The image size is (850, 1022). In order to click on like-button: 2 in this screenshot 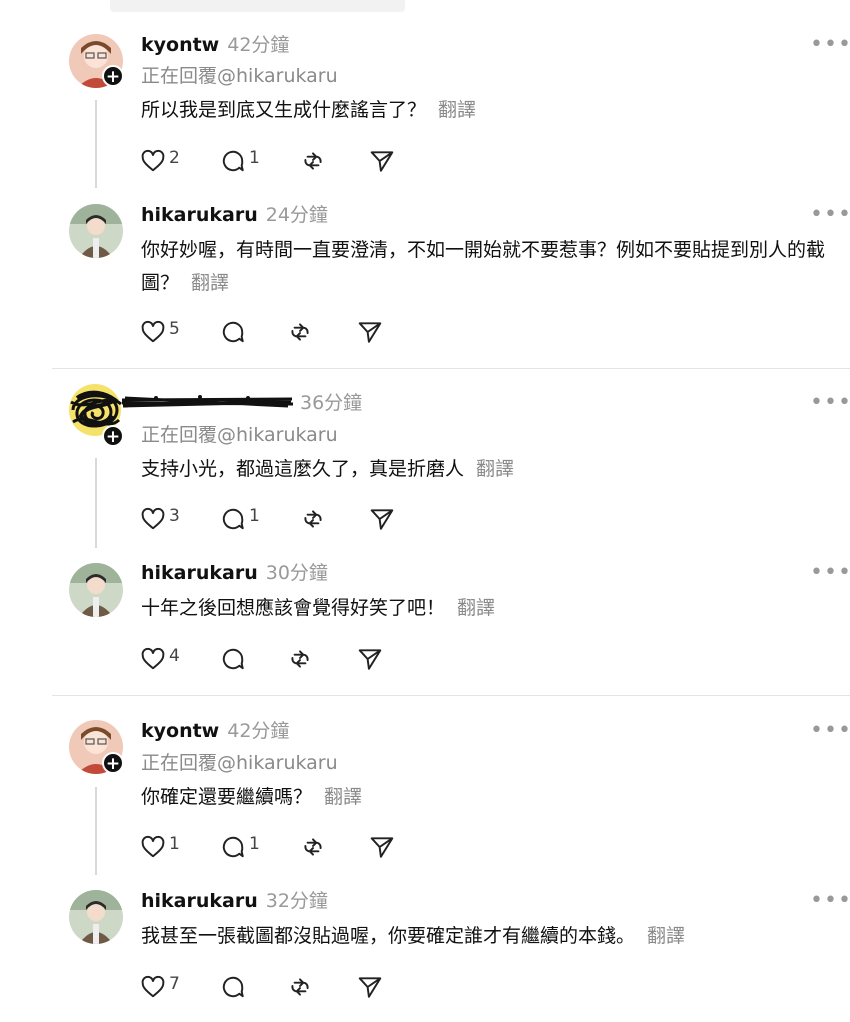, I will do `click(160, 161)`.